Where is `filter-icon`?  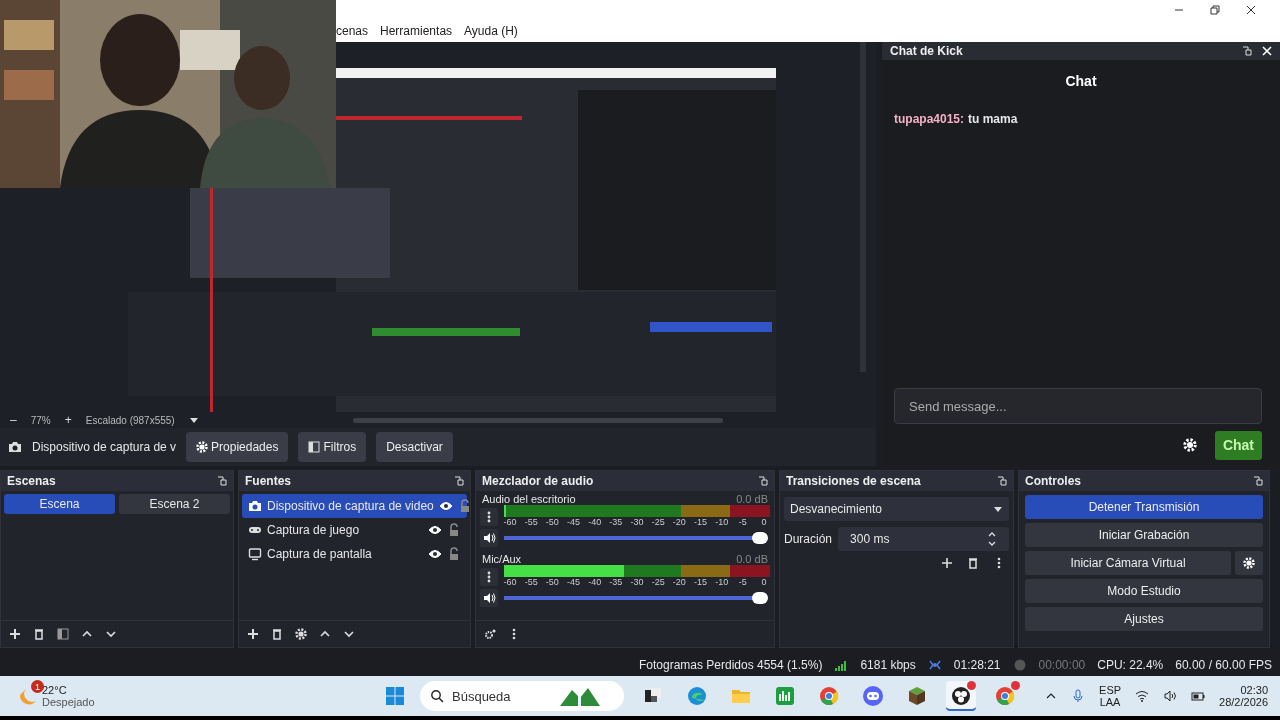 filter-icon is located at coordinates (63, 634).